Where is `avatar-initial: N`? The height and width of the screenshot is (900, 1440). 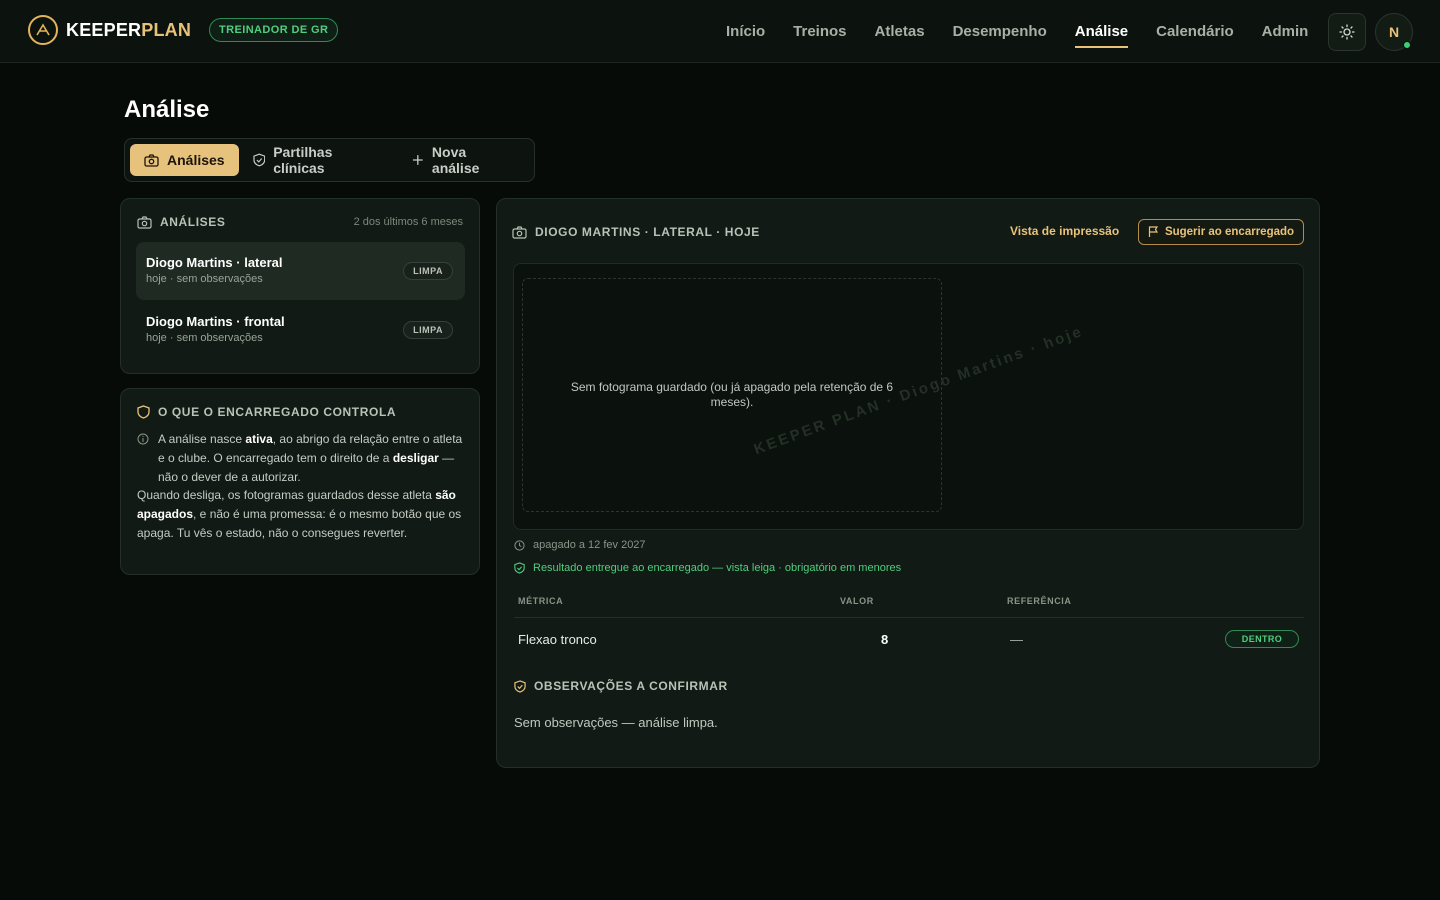 avatar-initial: N is located at coordinates (1394, 32).